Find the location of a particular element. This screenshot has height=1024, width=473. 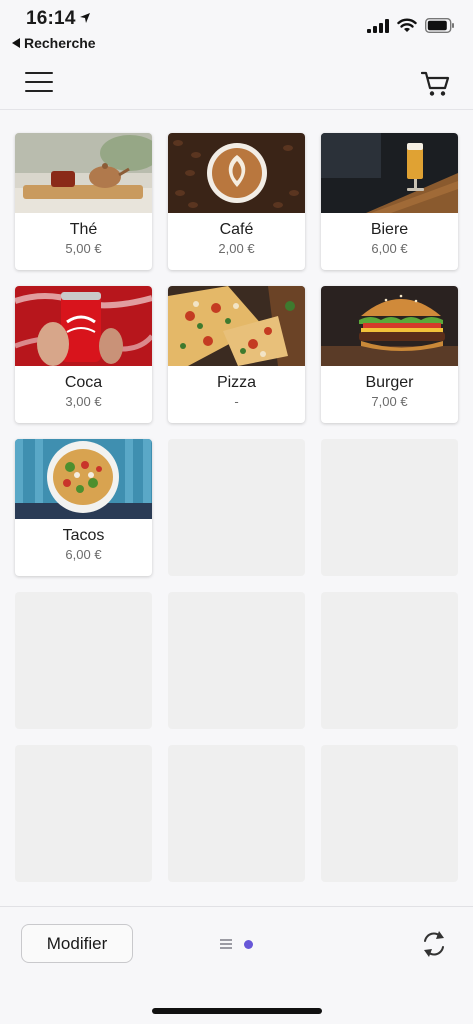

product-tile: Café 2,00 € is located at coordinates (236, 201).